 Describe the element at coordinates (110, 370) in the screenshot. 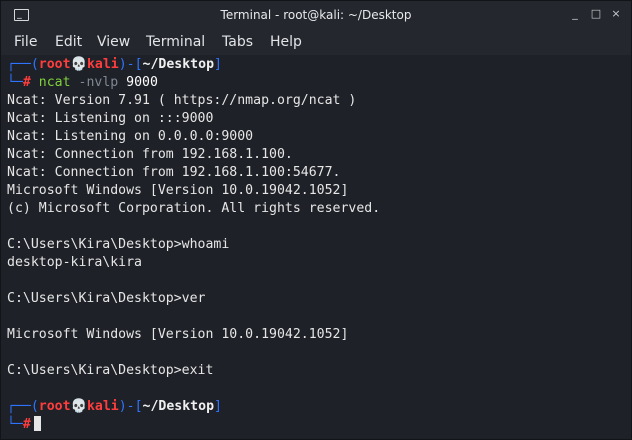

I see `output-line: C:\Users\Kira\Desktop>exit` at that location.